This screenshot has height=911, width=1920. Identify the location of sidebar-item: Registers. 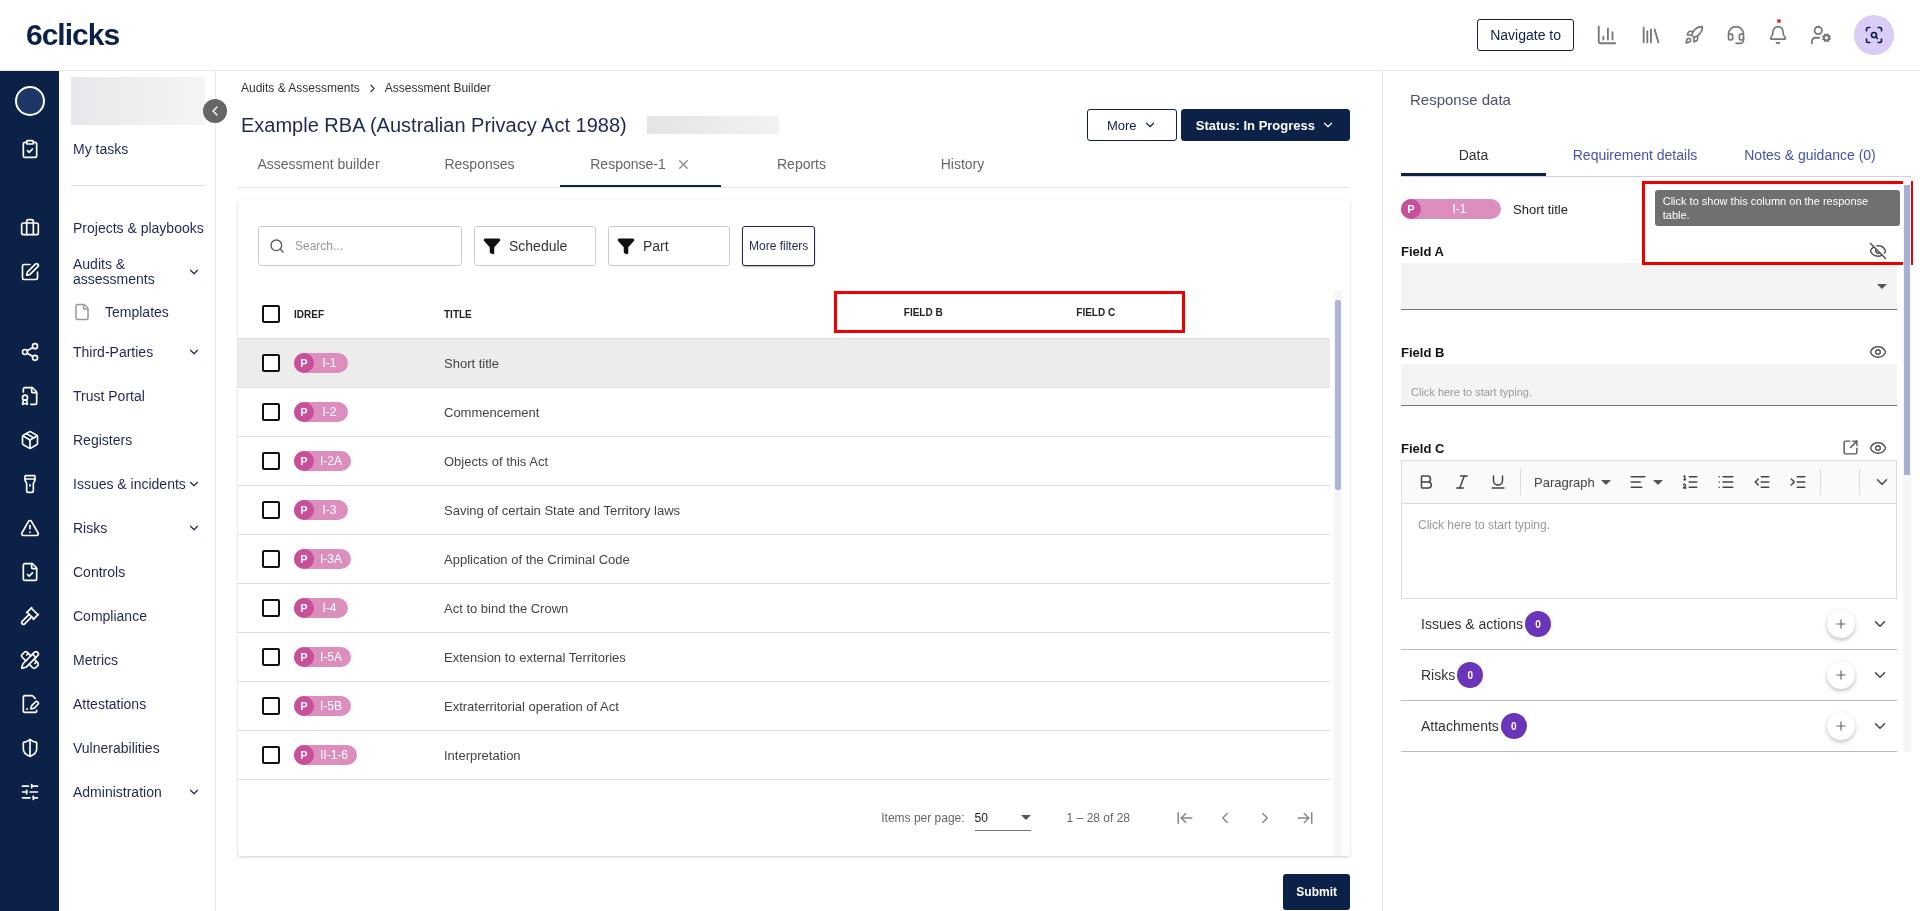
(137, 440).